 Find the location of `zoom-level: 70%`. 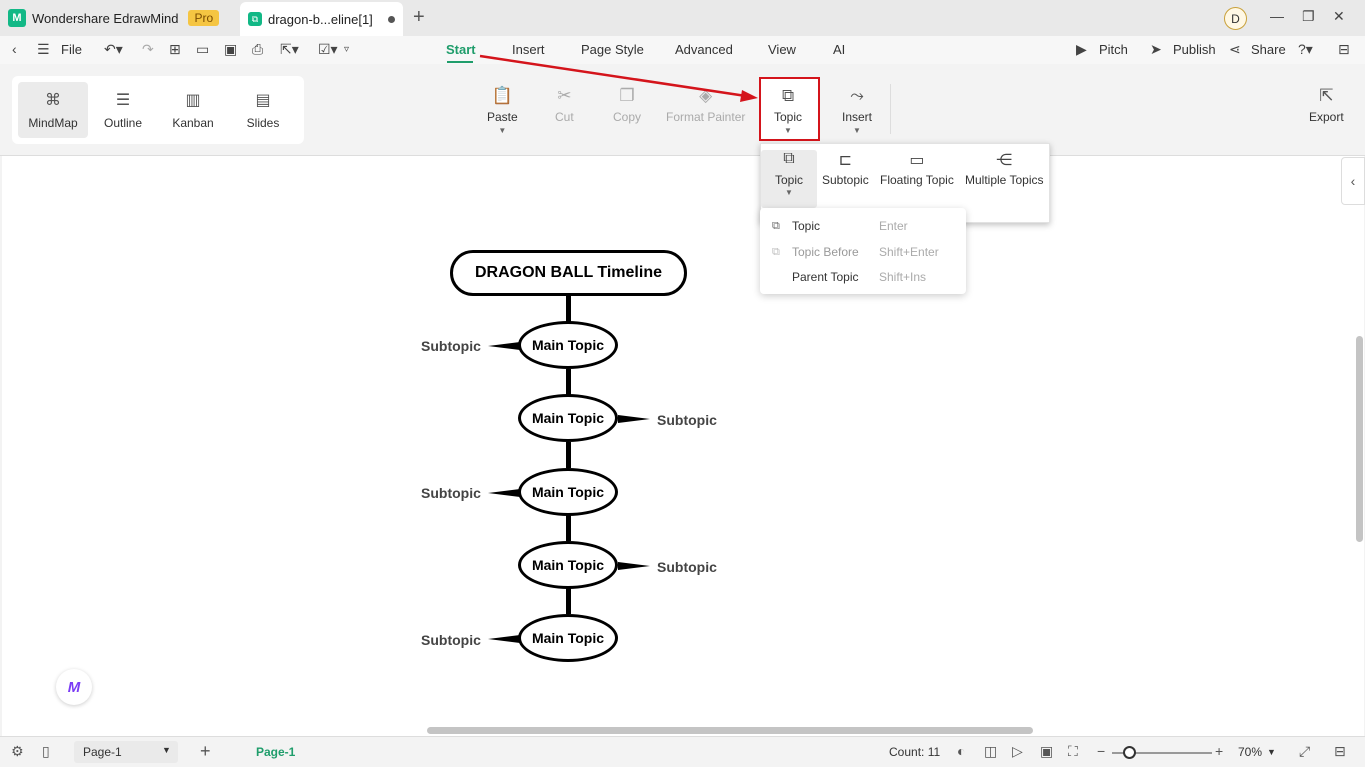

zoom-level: 70% is located at coordinates (1250, 752).